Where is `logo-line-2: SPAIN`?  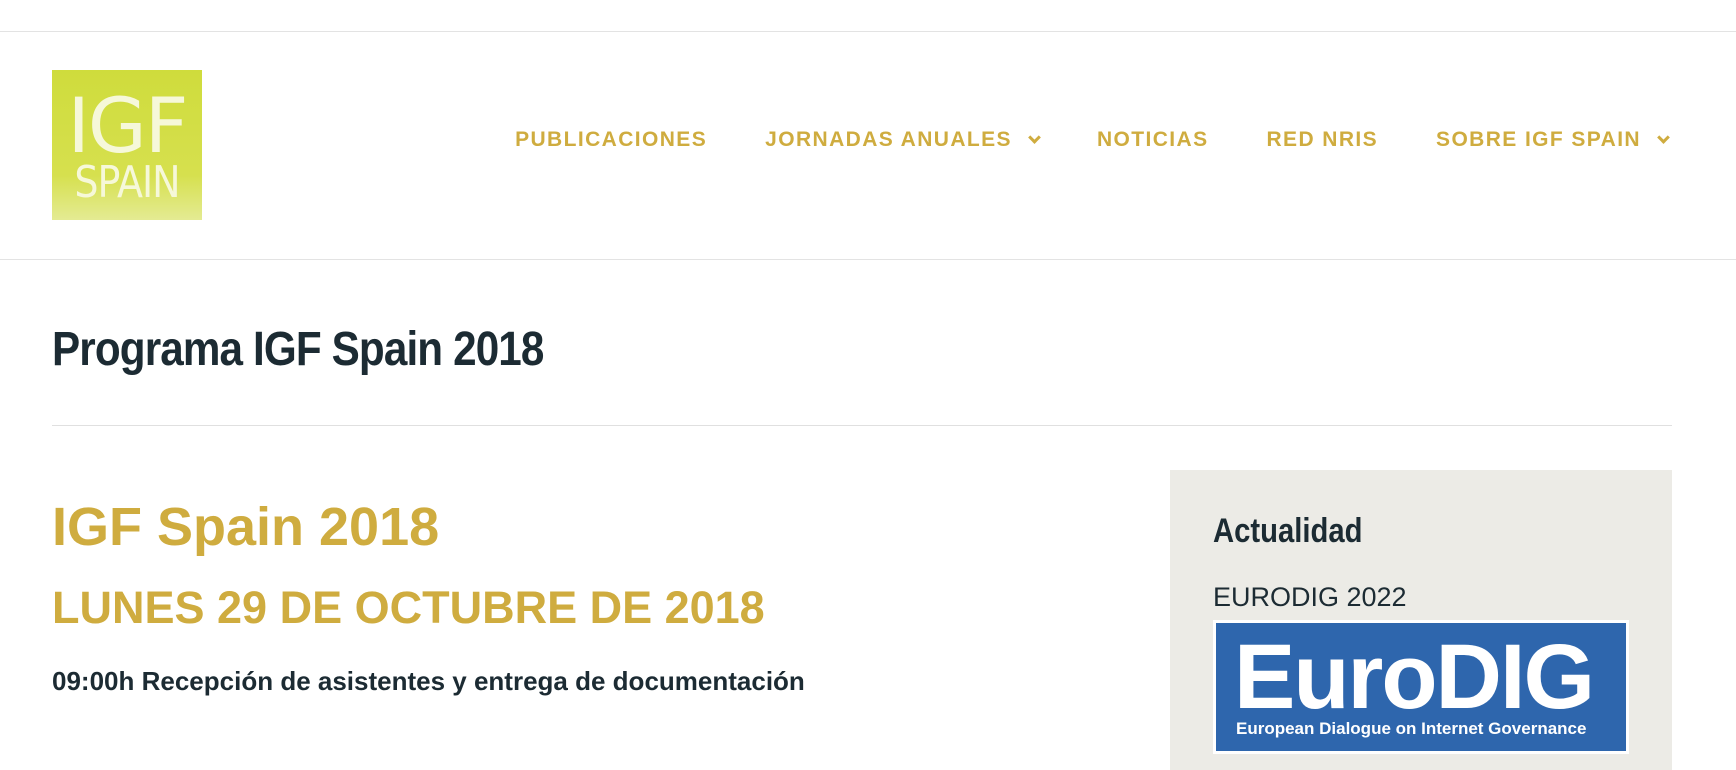
logo-line-2: SPAIN is located at coordinates (127, 182).